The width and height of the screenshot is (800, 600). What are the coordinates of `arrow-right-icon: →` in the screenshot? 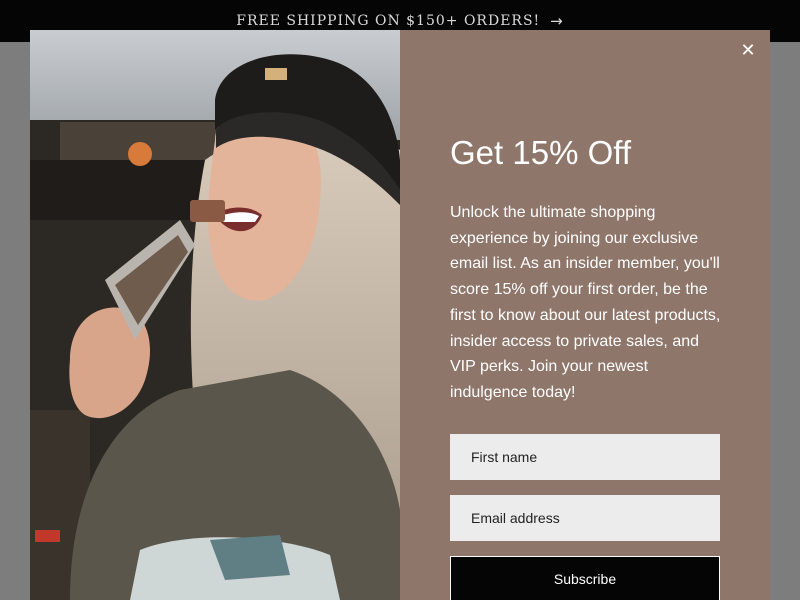 It's located at (557, 21).